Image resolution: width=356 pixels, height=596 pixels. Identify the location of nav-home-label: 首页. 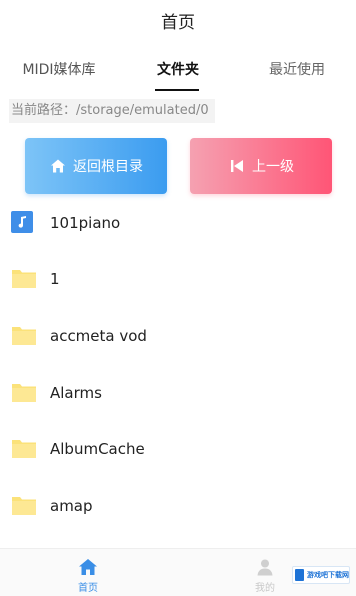
(88, 588).